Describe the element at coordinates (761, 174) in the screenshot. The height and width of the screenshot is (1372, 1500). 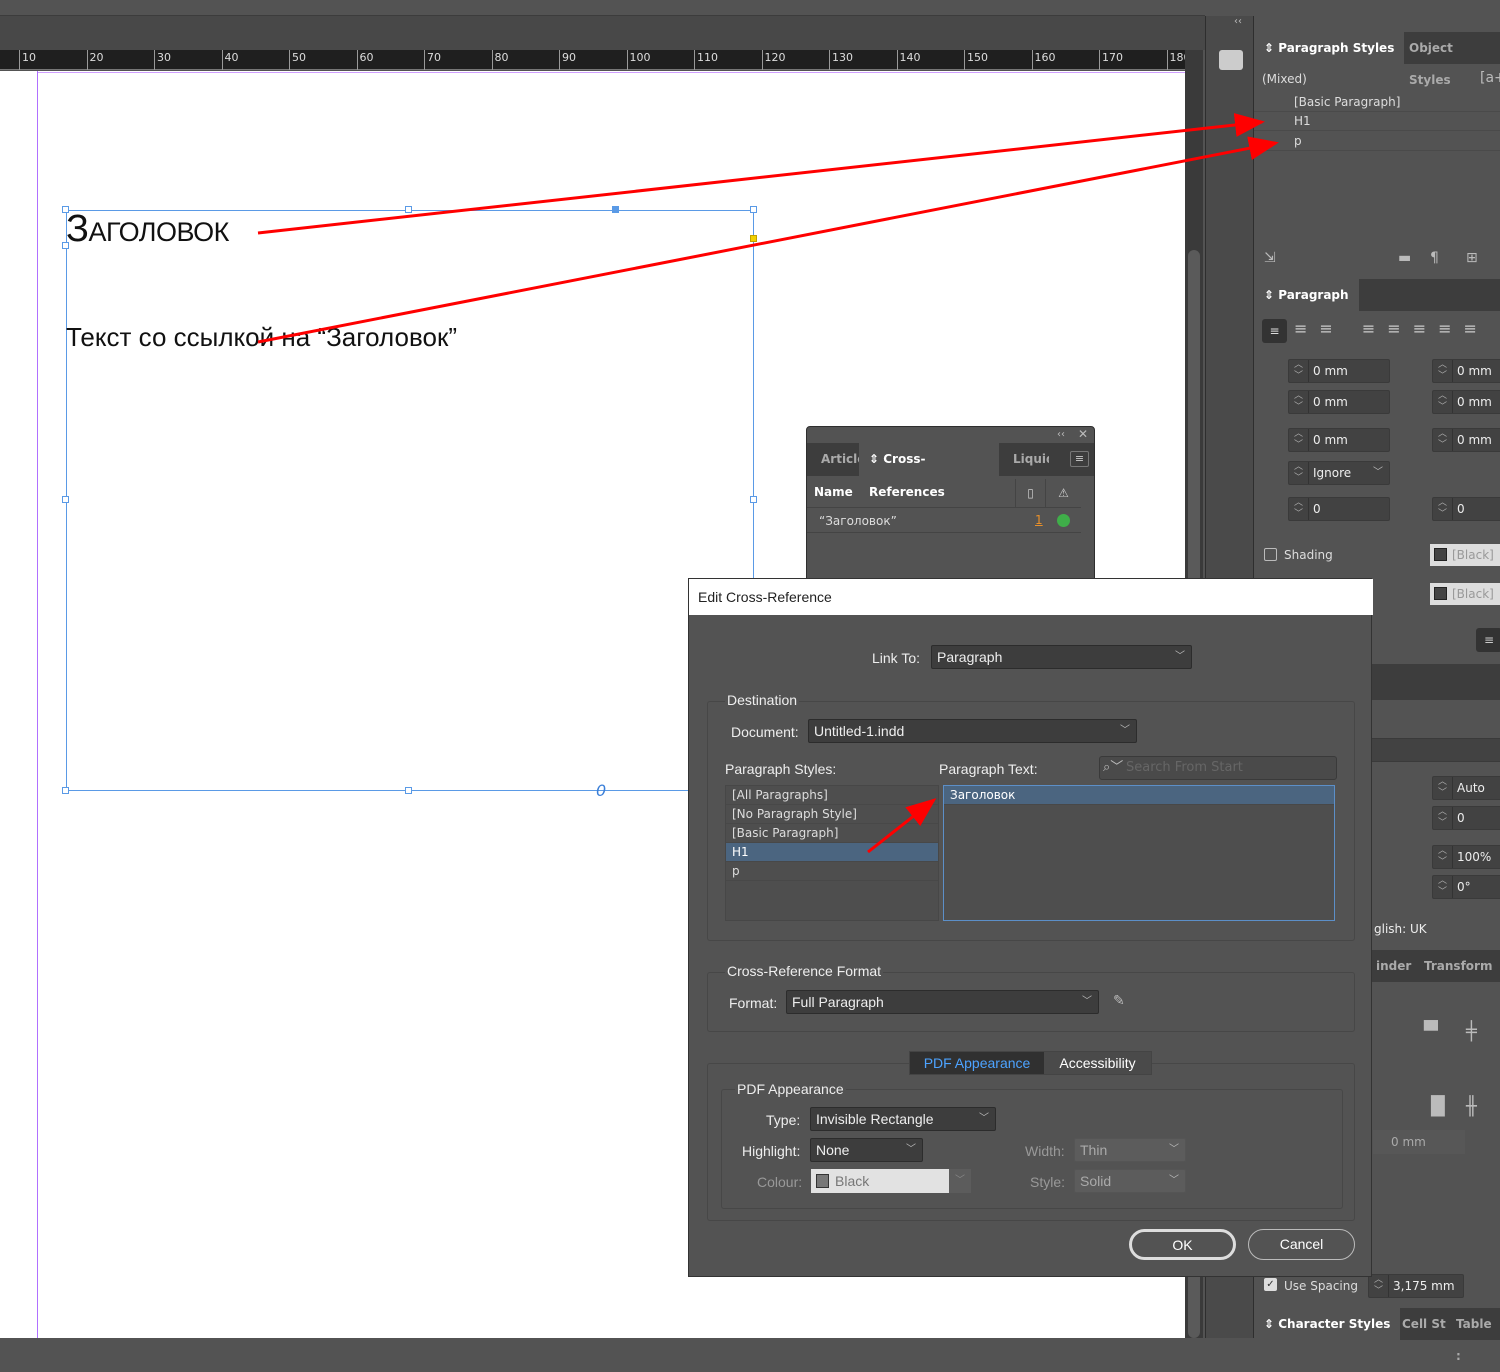
I see `arrow-heading-to-h1` at that location.